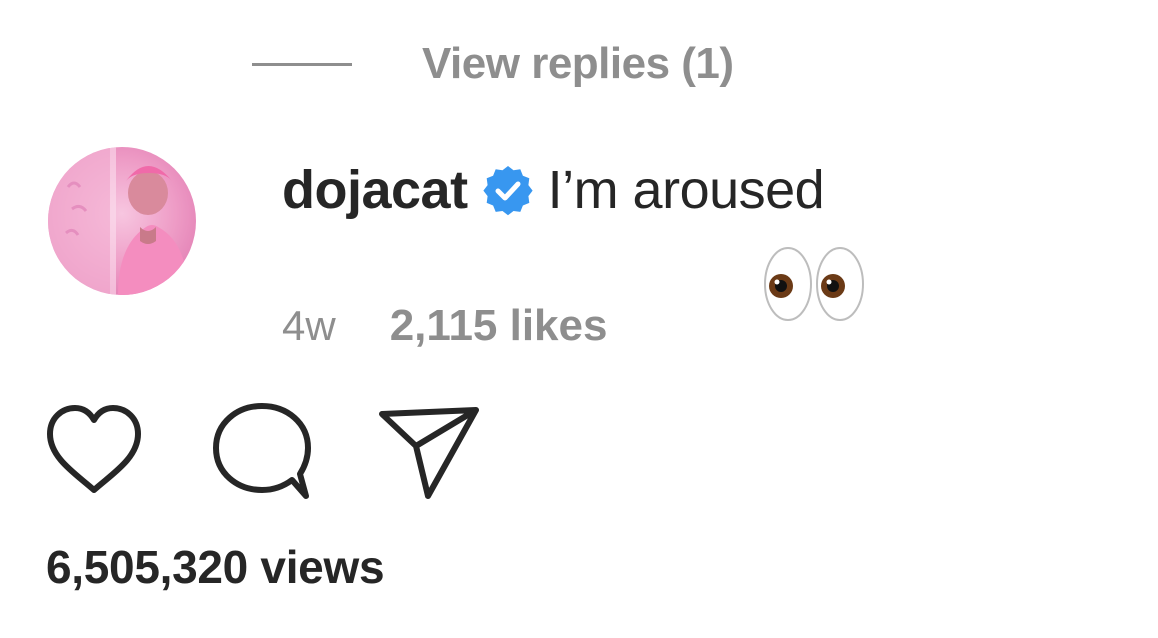 The height and width of the screenshot is (638, 1158). I want to click on eyes-emoji: 👀, so click(814, 284).